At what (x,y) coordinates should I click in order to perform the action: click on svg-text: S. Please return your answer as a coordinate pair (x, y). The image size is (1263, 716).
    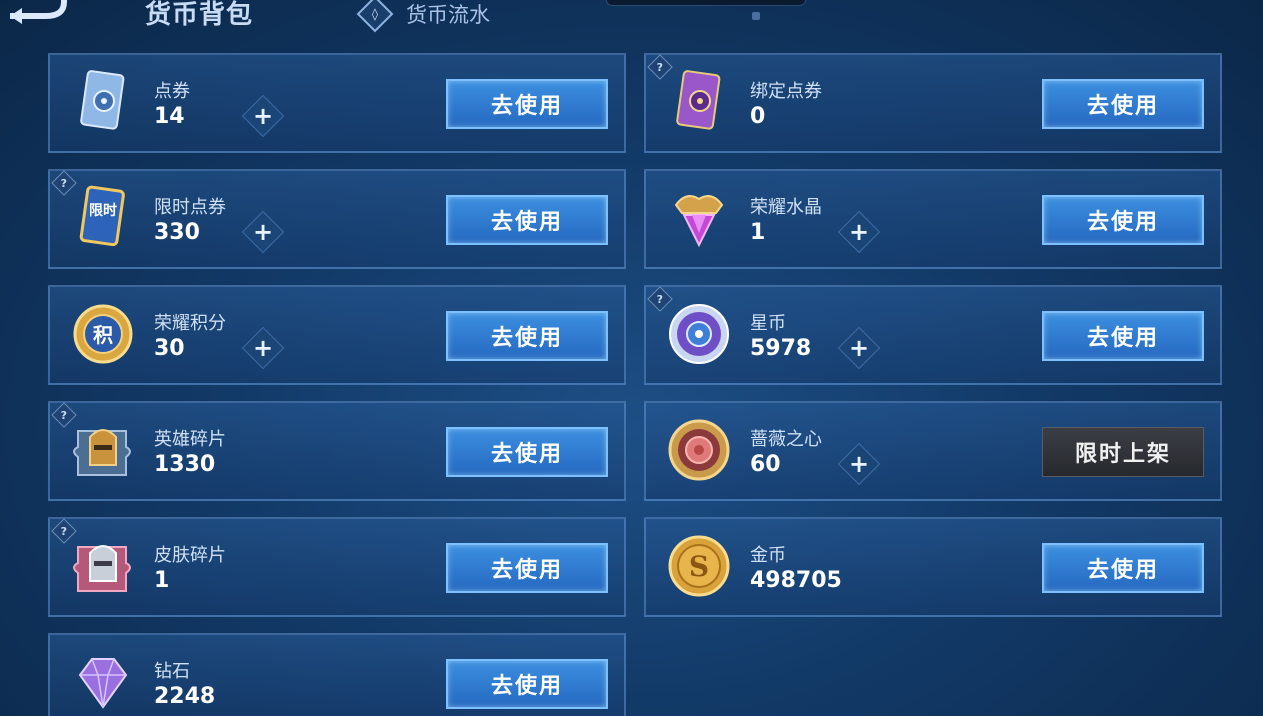
    Looking at the image, I should click on (699, 566).